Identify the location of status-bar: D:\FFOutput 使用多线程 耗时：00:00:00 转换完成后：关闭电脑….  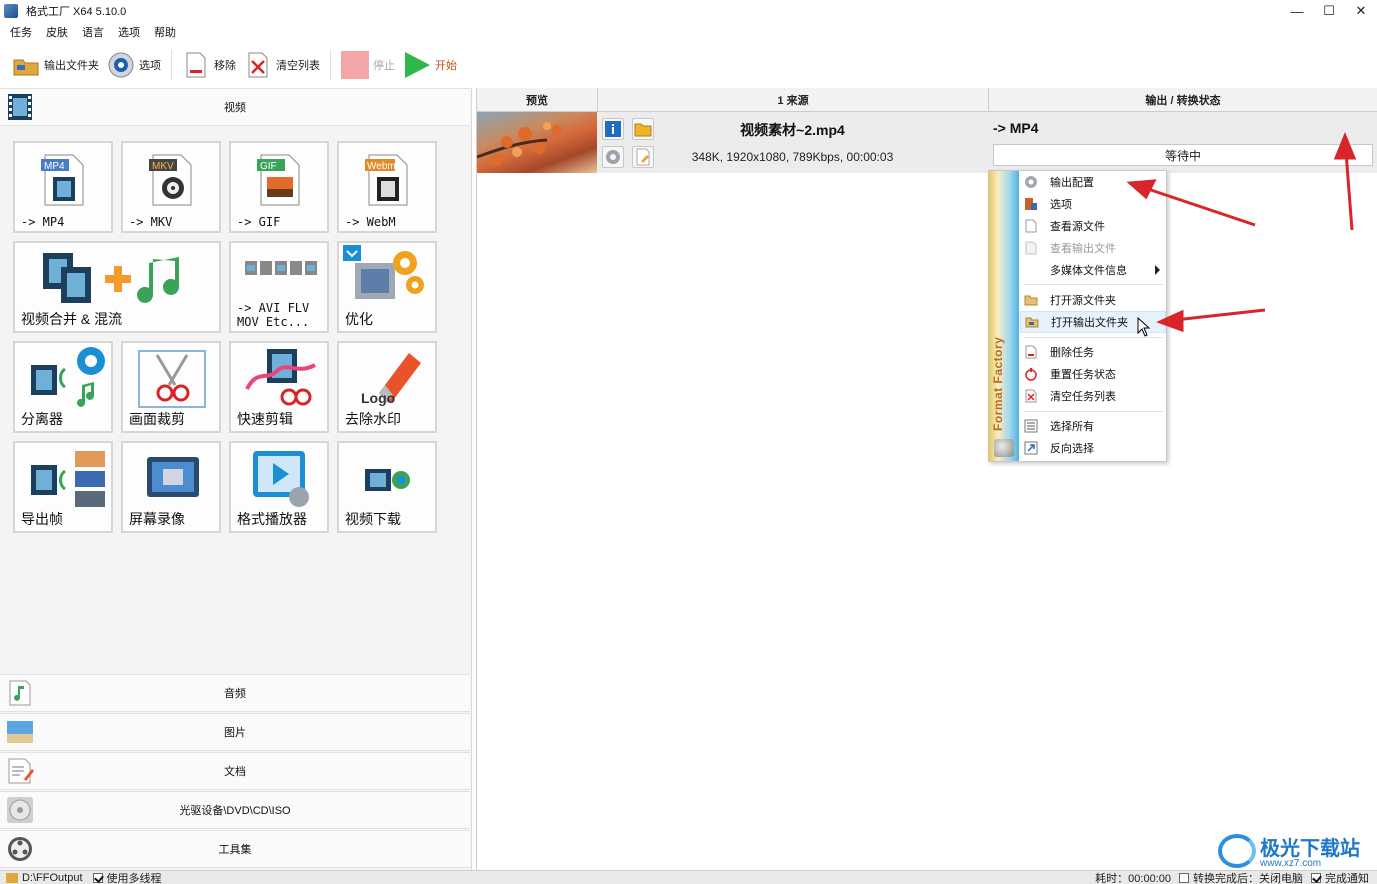
(688, 877).